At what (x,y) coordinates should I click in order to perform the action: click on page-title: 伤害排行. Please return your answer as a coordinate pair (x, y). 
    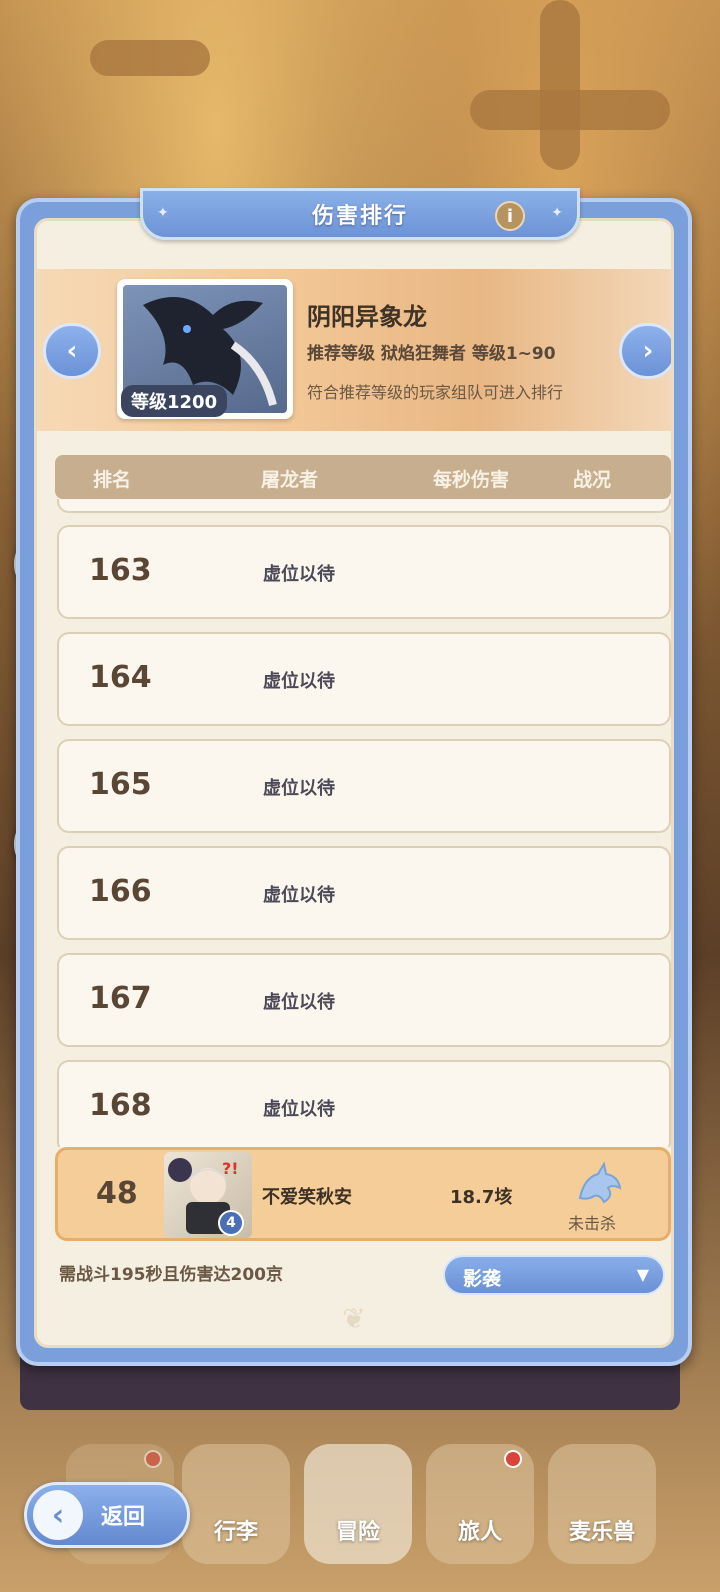
    Looking at the image, I should click on (359, 216).